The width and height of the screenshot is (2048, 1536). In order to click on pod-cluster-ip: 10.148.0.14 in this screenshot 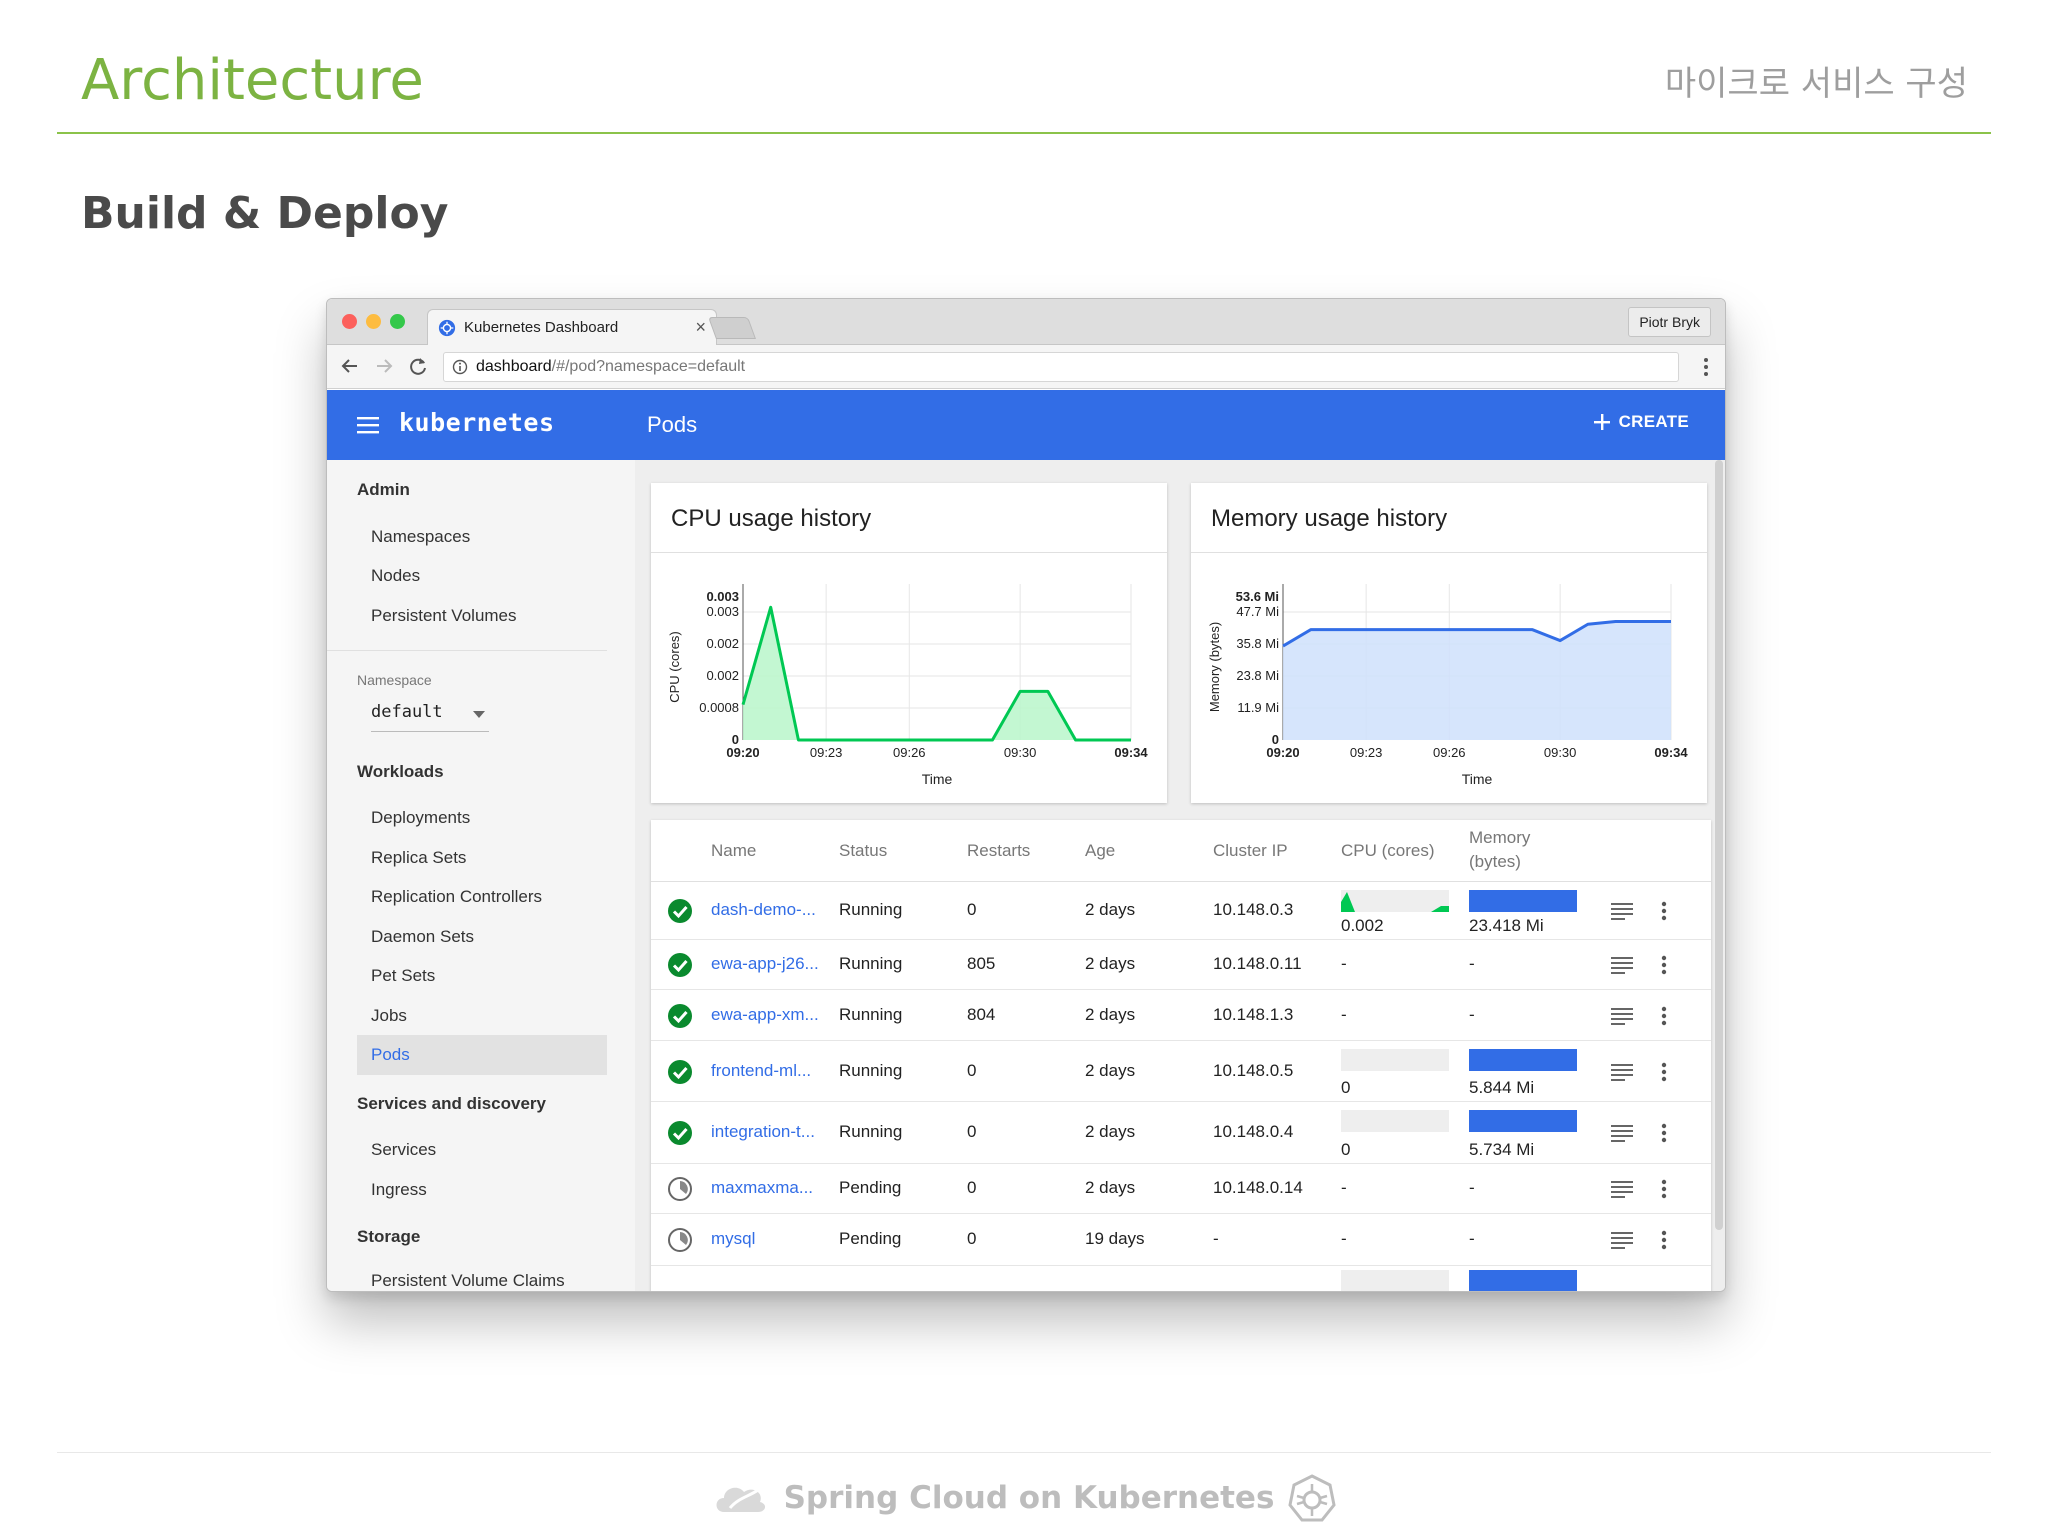, I will do `click(1258, 1187)`.